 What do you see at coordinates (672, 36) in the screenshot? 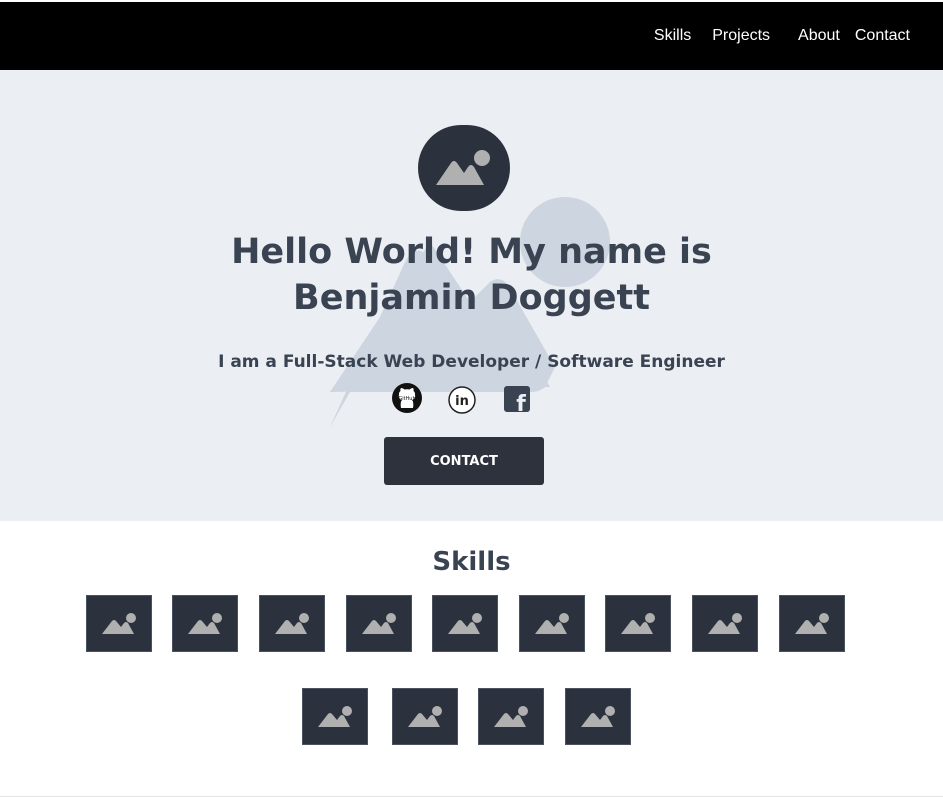
I see `nav-link-skills: Skills` at bounding box center [672, 36].